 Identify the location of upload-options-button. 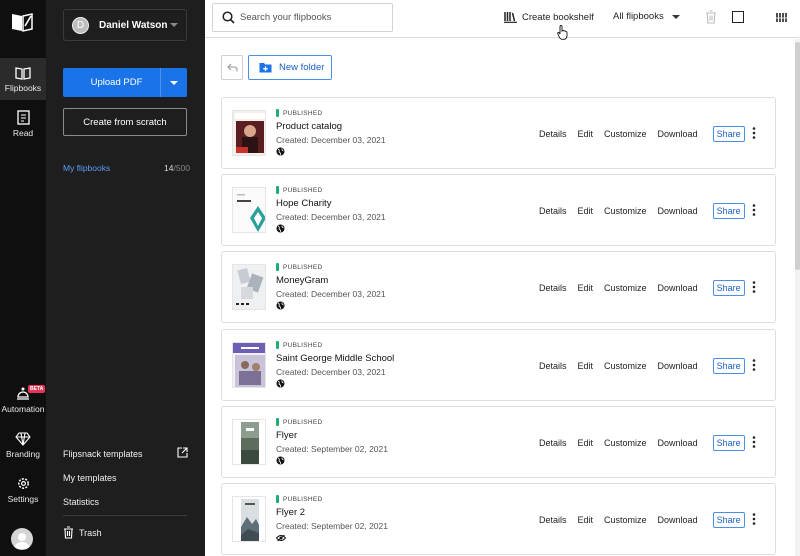
(174, 82).